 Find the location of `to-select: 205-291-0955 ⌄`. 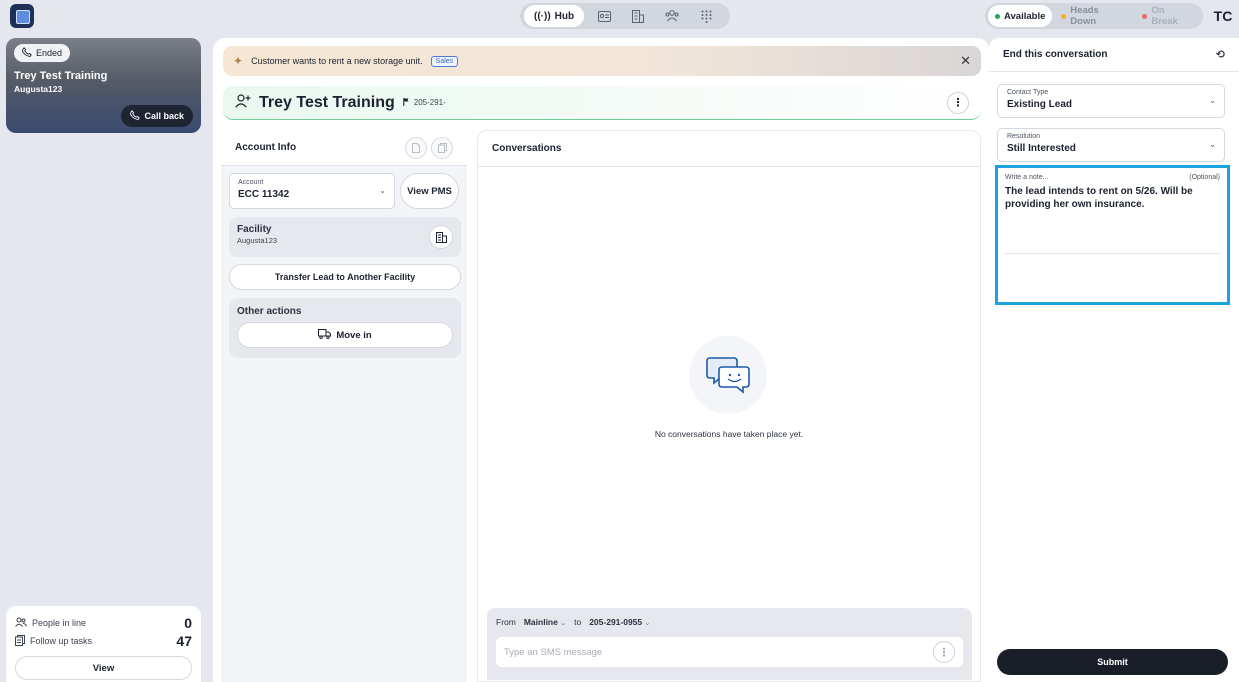

to-select: 205-291-0955 ⌄ is located at coordinates (619, 622).